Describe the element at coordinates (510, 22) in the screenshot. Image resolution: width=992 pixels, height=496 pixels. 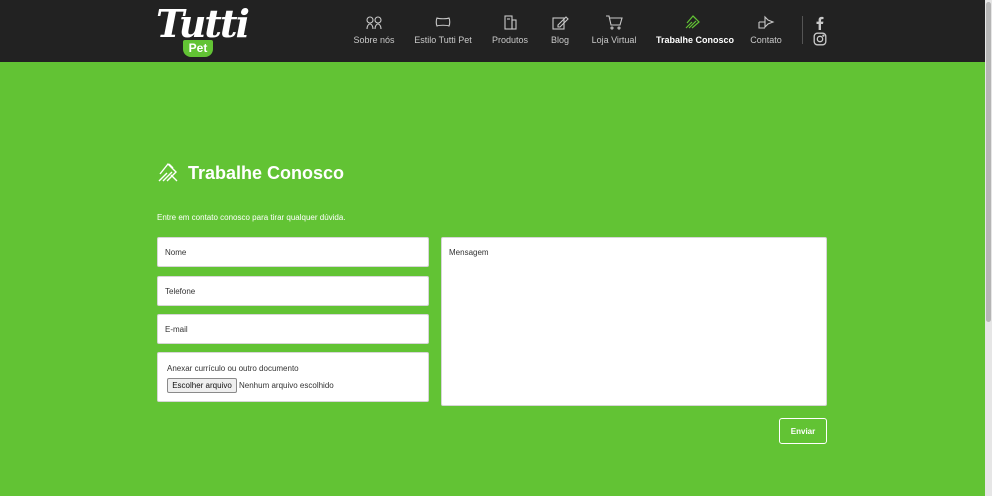
I see `products-icon` at that location.